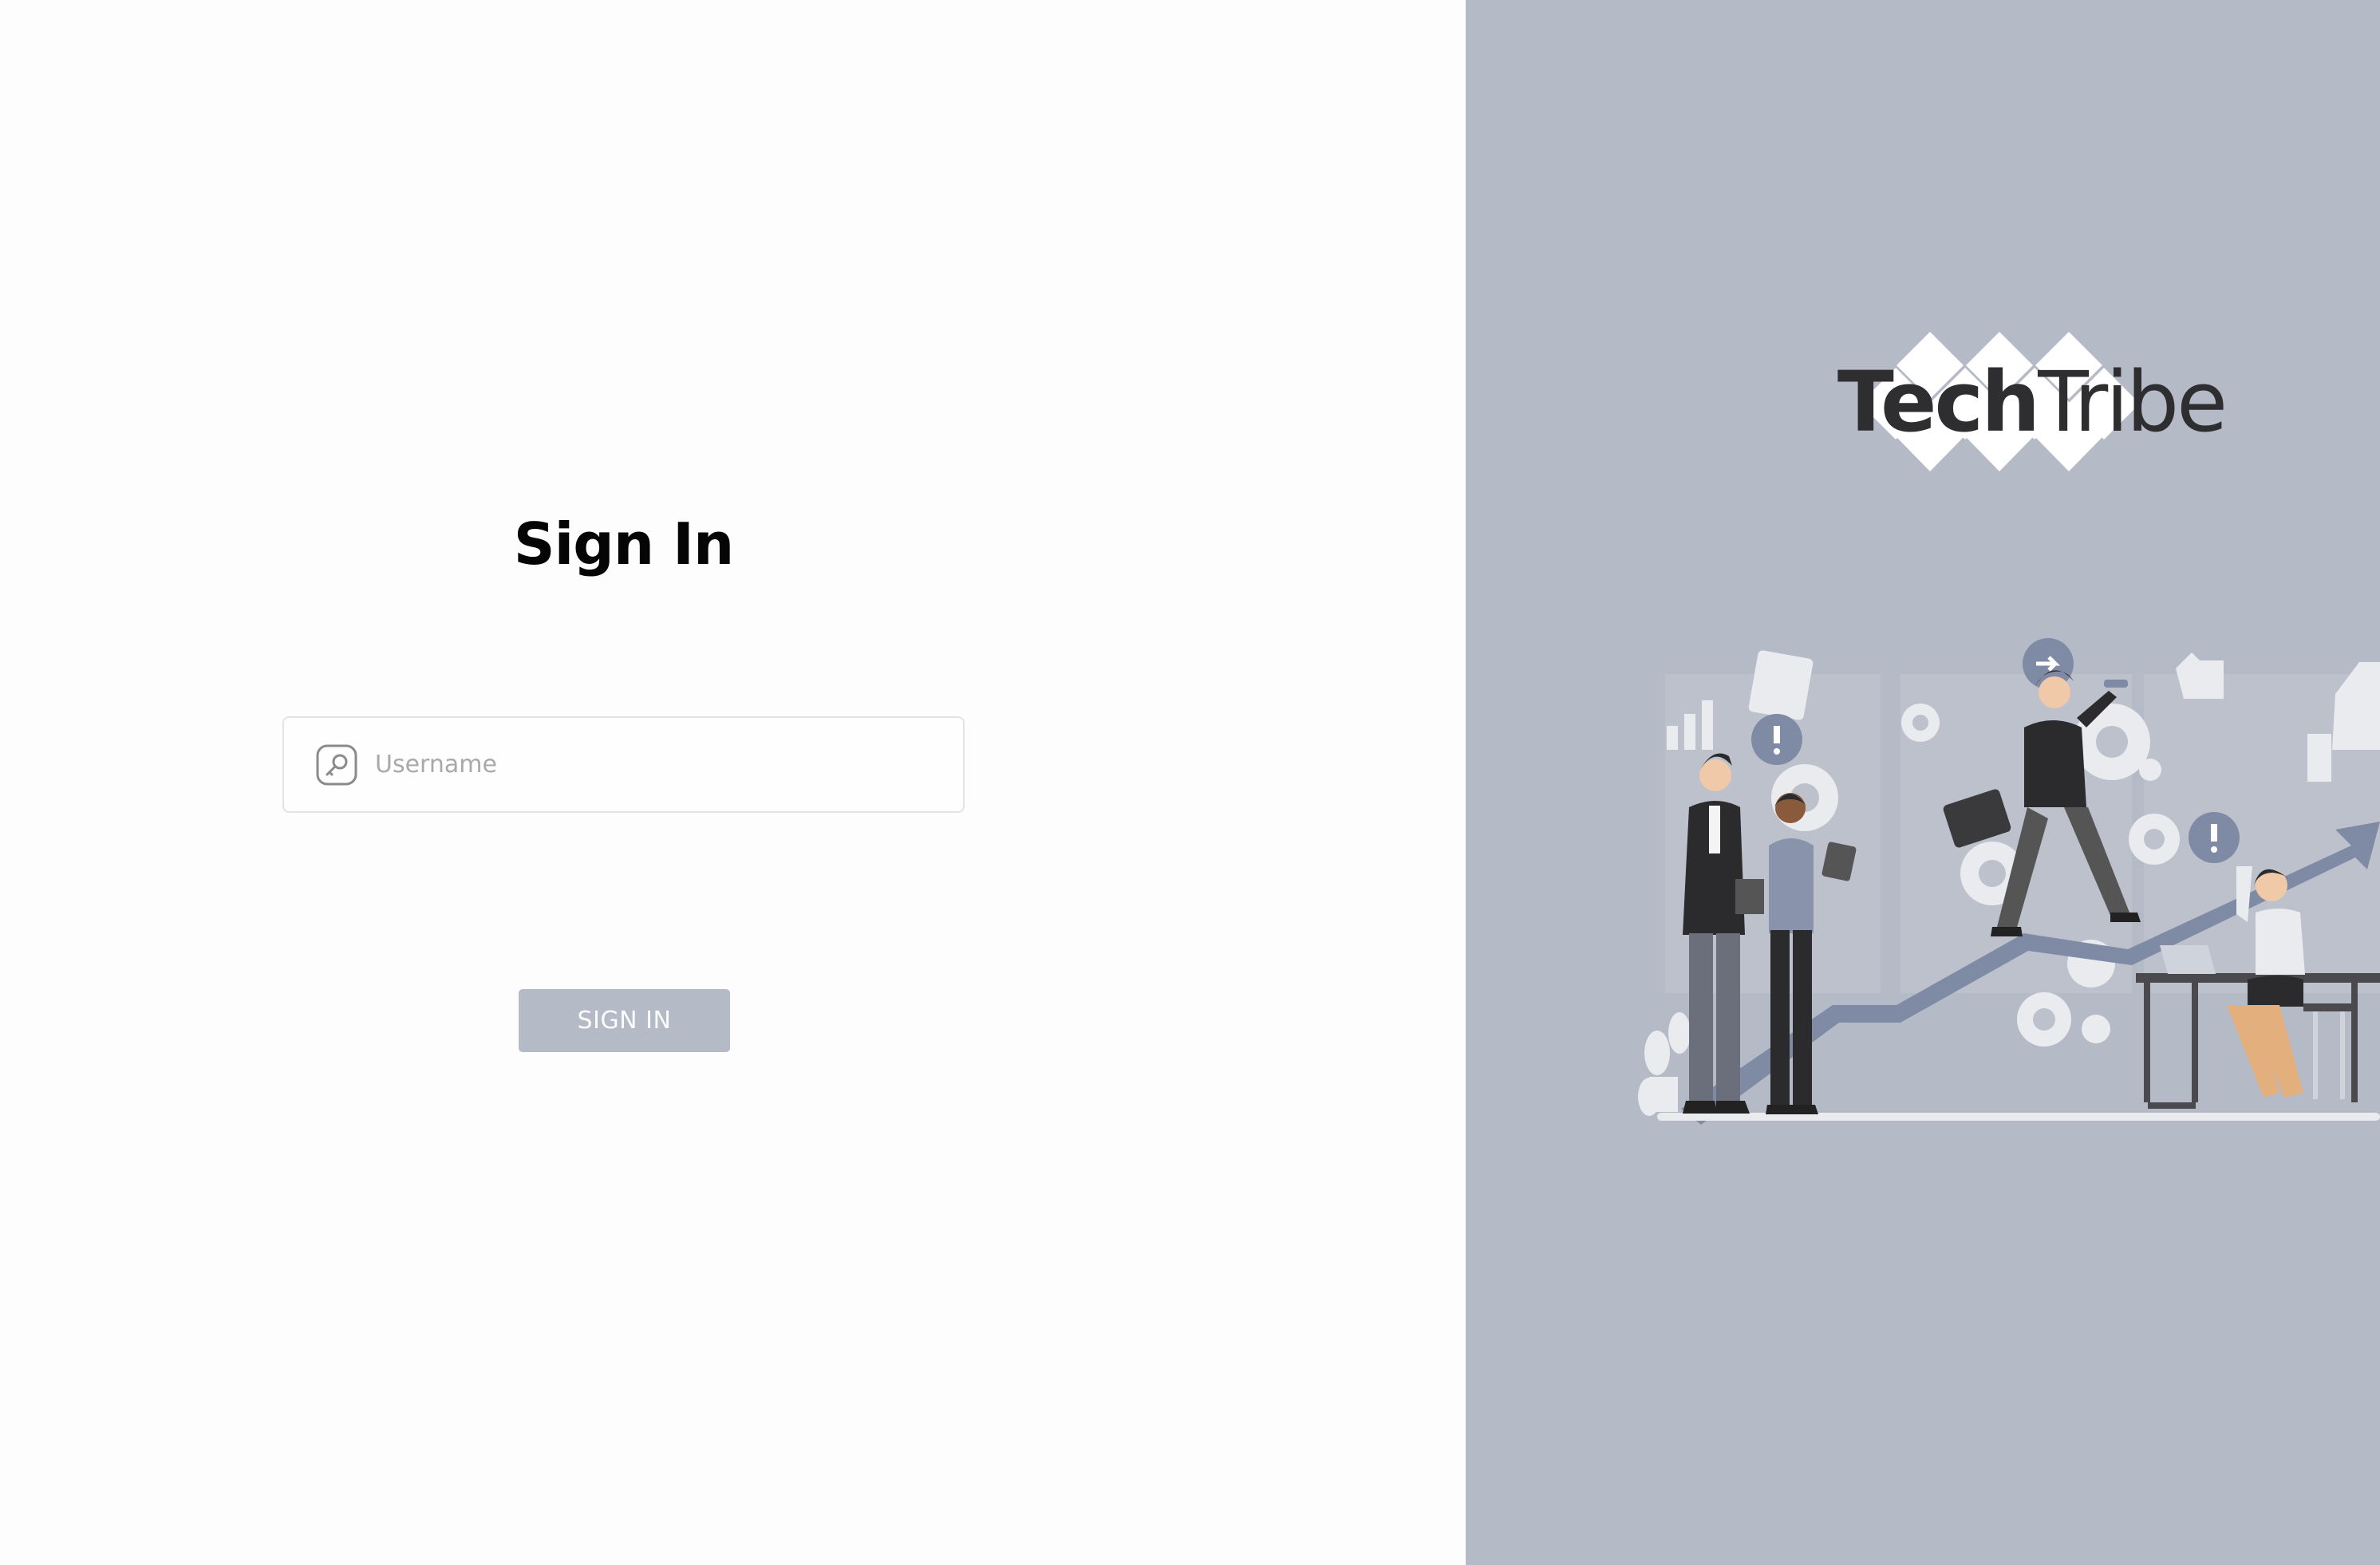 The width and height of the screenshot is (2380, 1565). What do you see at coordinates (654, 764) in the screenshot?
I see `username-input` at bounding box center [654, 764].